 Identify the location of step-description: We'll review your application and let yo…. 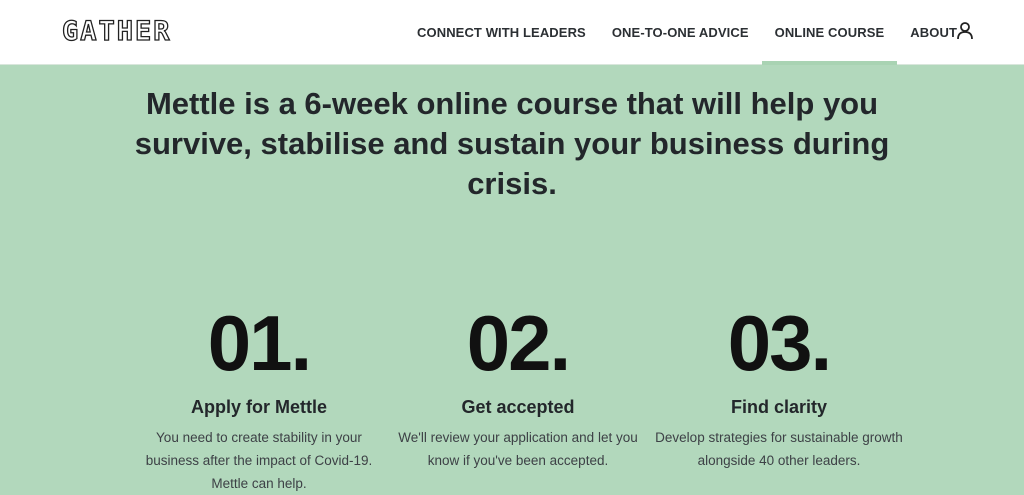
(518, 449).